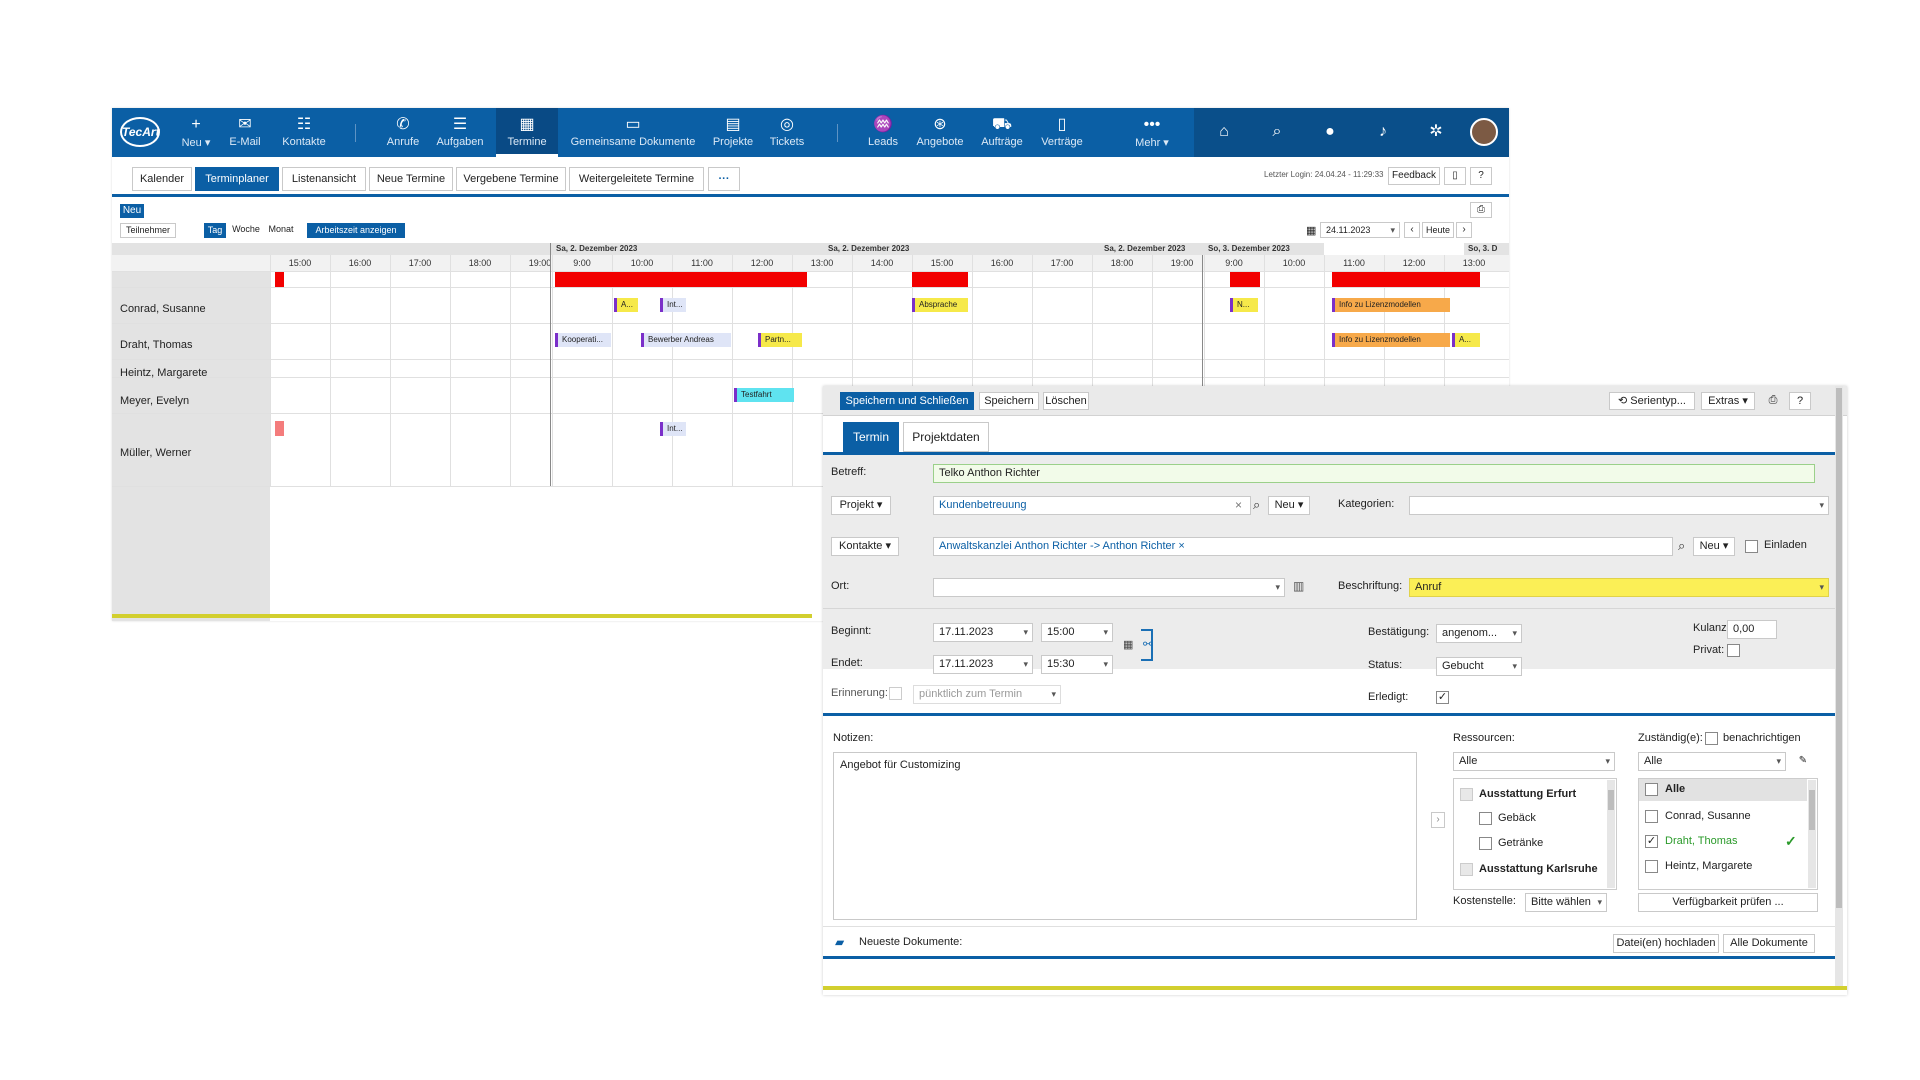 The width and height of the screenshot is (1920, 1080). What do you see at coordinates (1066, 401) in the screenshot?
I see `delete-button: Löschen` at bounding box center [1066, 401].